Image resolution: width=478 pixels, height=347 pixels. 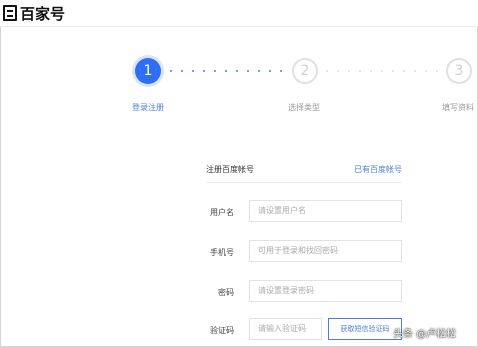 I want to click on username-input: 请设置用户名, so click(x=325, y=211).